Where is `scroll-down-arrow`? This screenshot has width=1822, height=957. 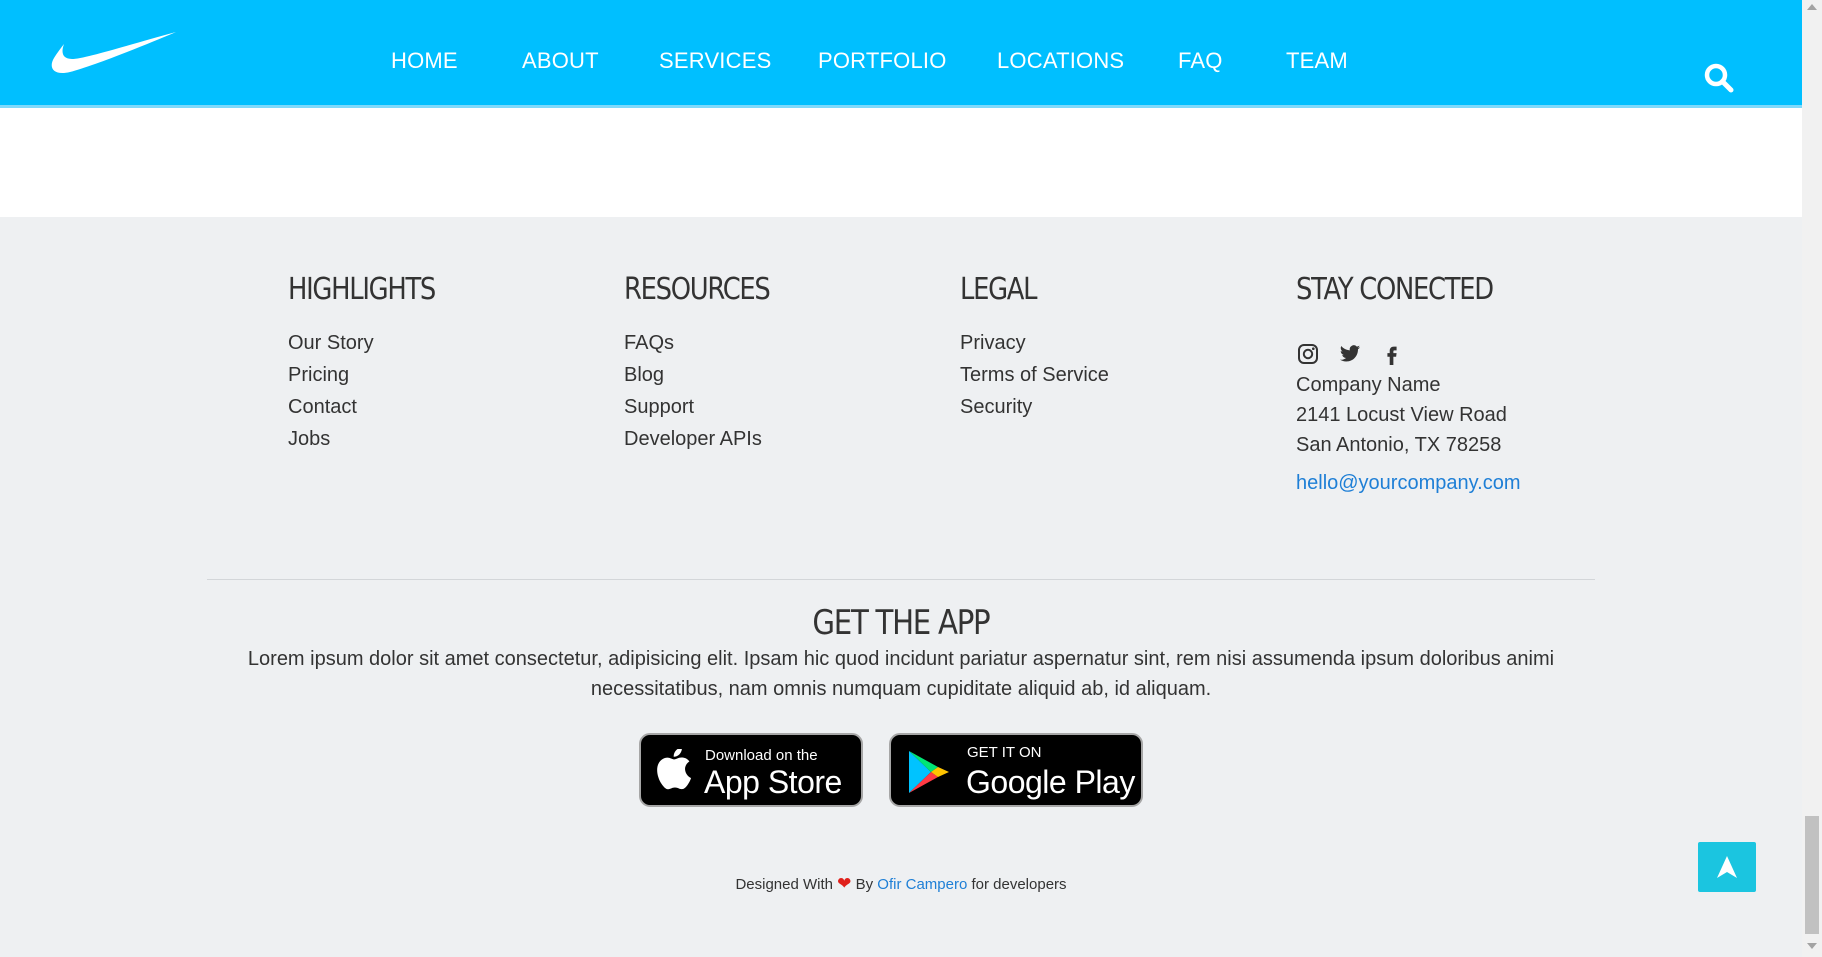 scroll-down-arrow is located at coordinates (1812, 946).